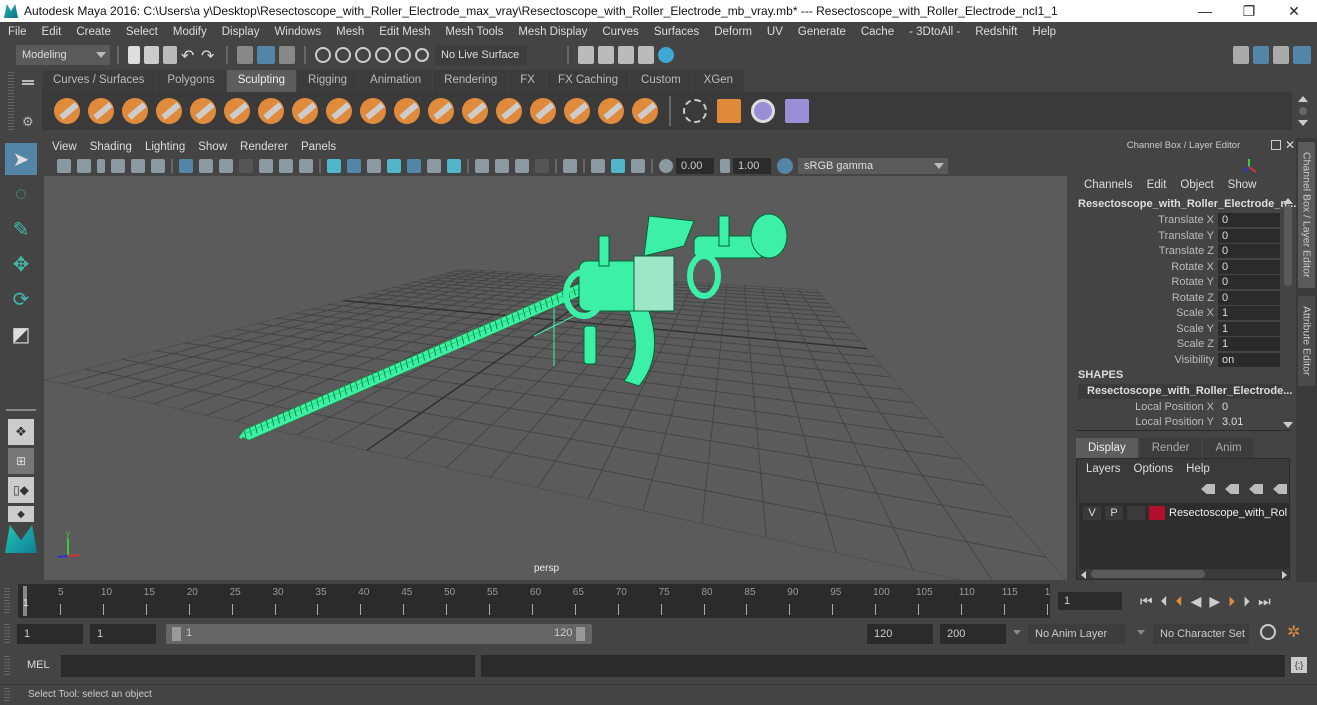 The width and height of the screenshot is (1317, 705). I want to click on animation-preferences-icon: ✲, so click(1293, 632).